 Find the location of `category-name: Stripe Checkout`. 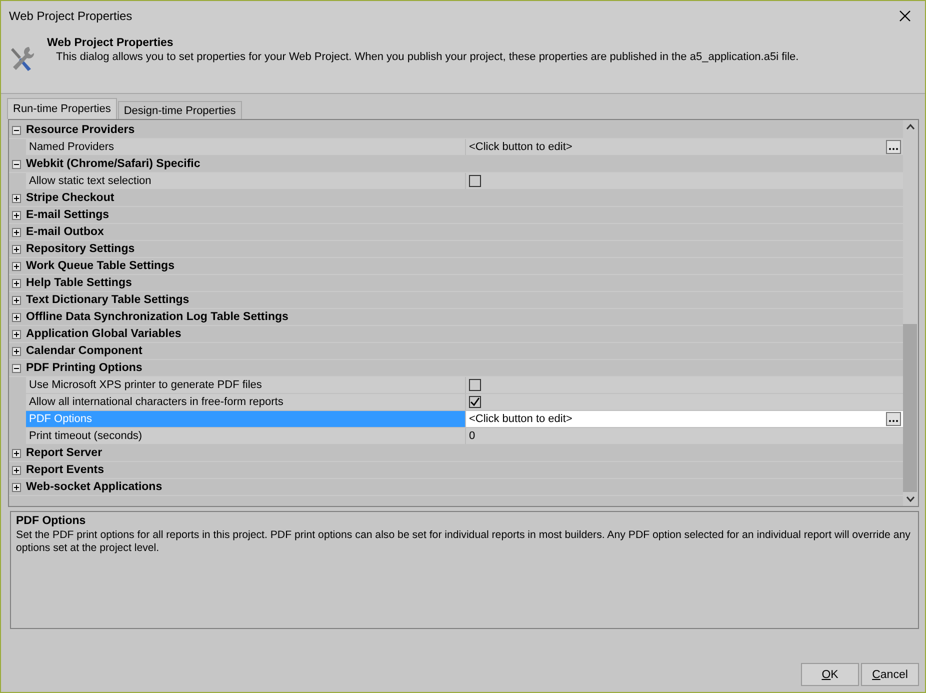

category-name: Stripe Checkout is located at coordinates (70, 198).